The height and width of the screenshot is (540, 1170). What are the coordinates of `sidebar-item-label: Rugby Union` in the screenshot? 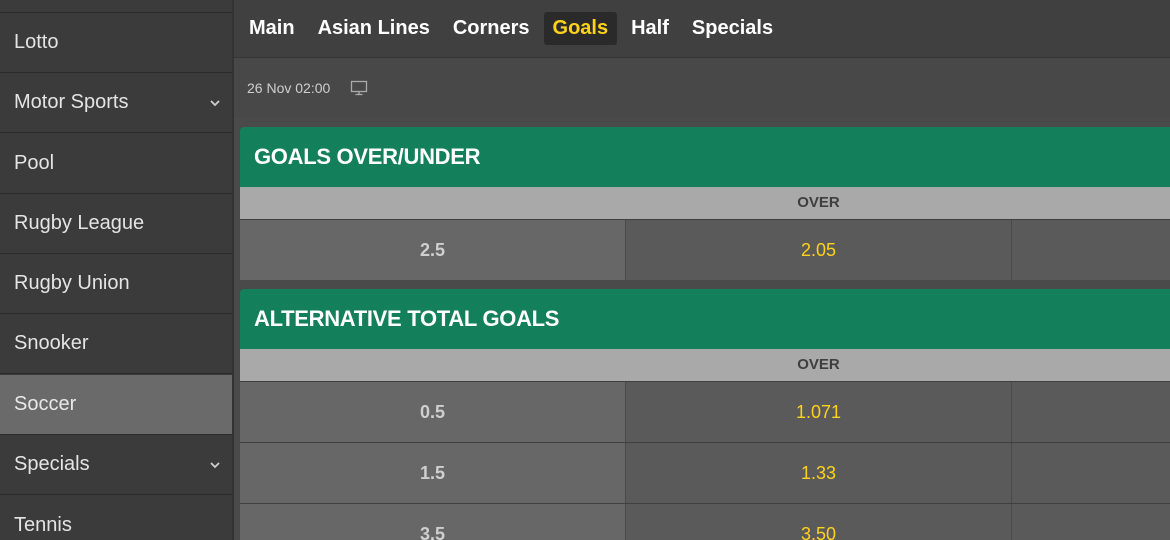 It's located at (72, 283).